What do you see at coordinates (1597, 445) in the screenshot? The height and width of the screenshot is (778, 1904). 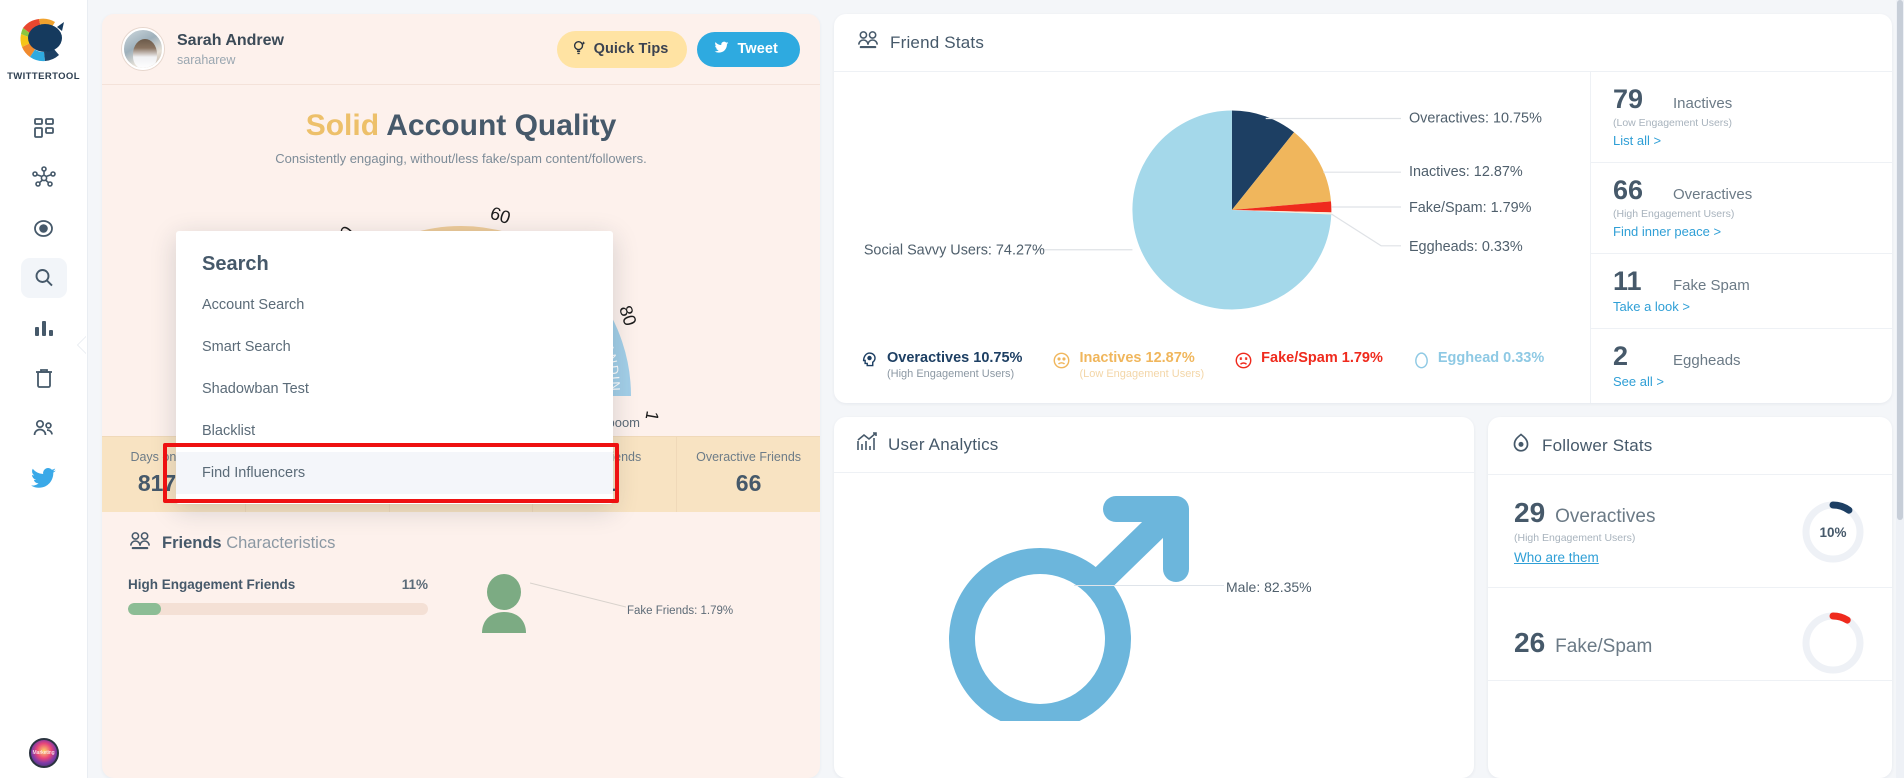 I see `follower-stats-title: Follower Stats` at bounding box center [1597, 445].